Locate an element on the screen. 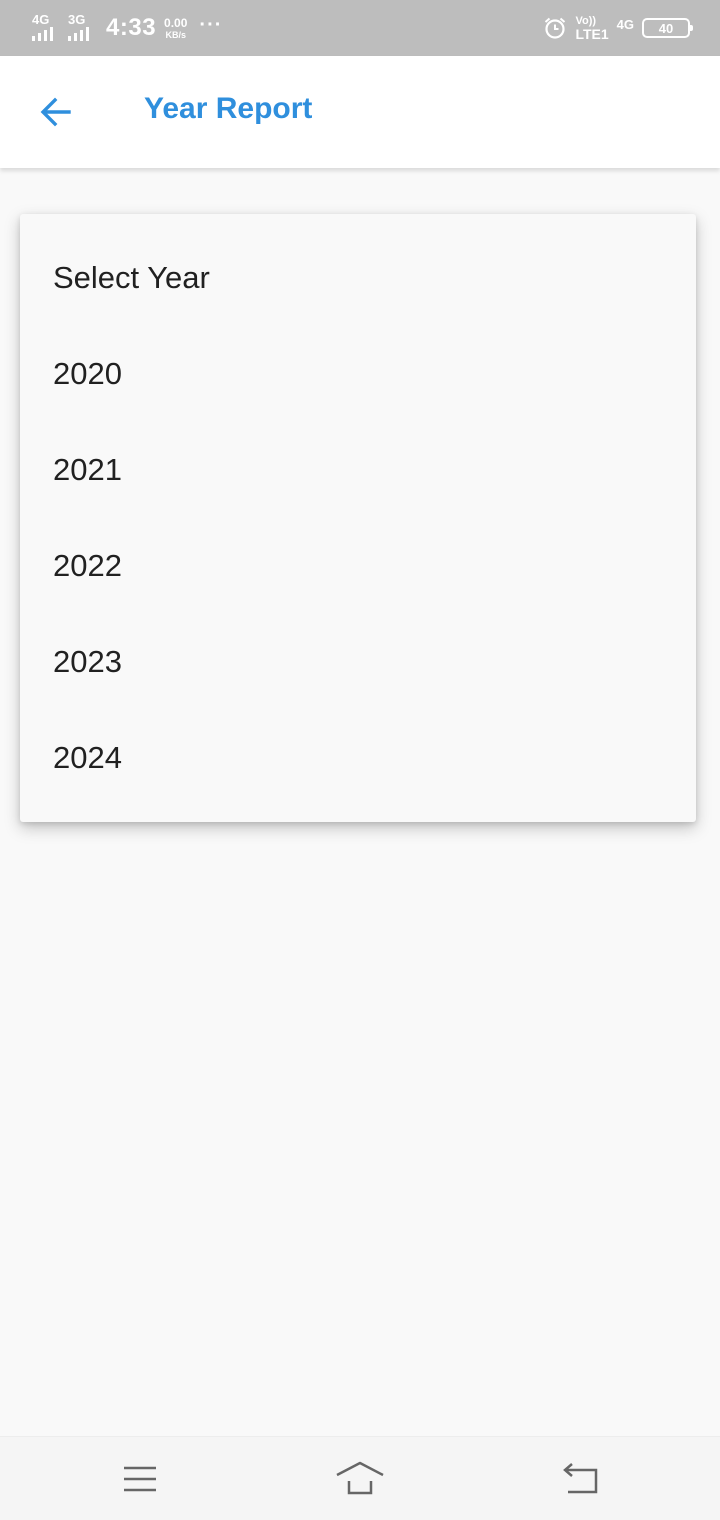 Image resolution: width=720 pixels, height=1520 pixels. system-back-button is located at coordinates (580, 1479).